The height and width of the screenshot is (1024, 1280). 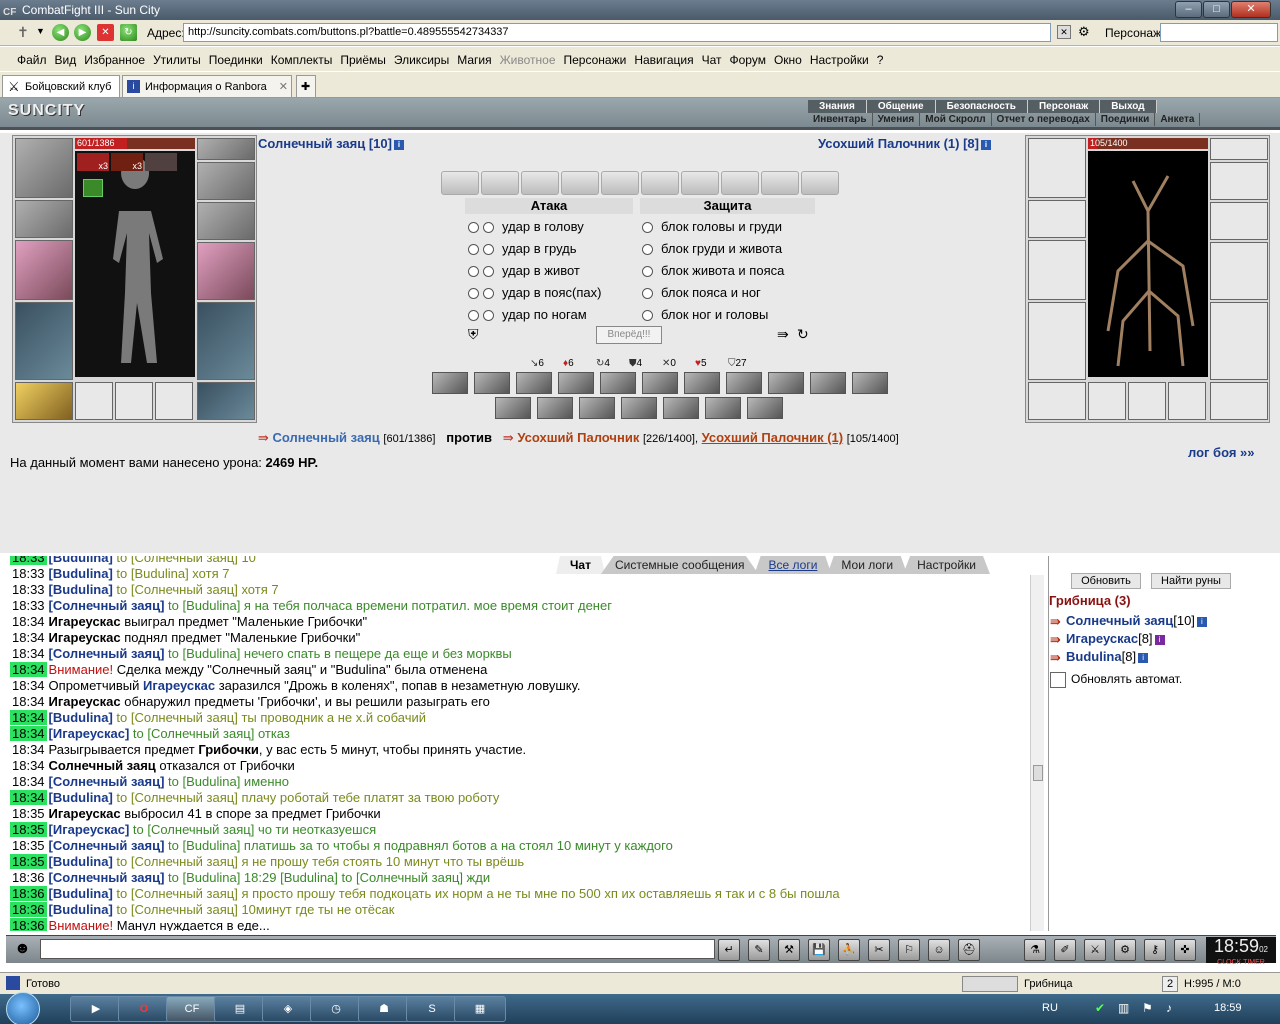 What do you see at coordinates (729, 950) in the screenshot?
I see `send-icon: ↵` at bounding box center [729, 950].